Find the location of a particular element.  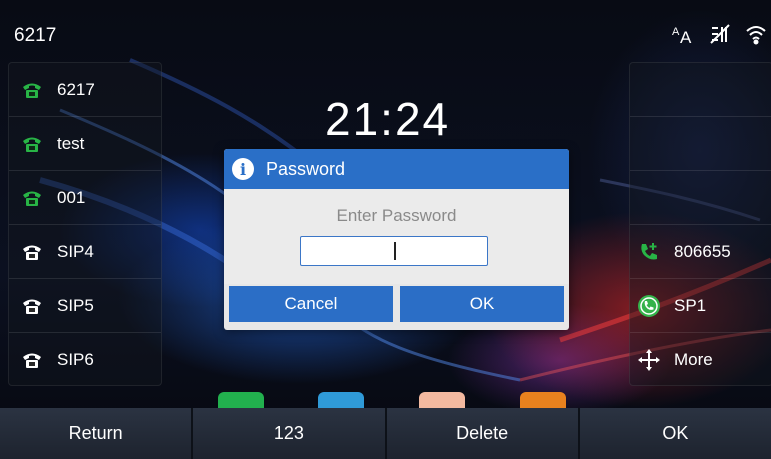

softkey-bar: Return 123 Delete OK is located at coordinates (385, 433).